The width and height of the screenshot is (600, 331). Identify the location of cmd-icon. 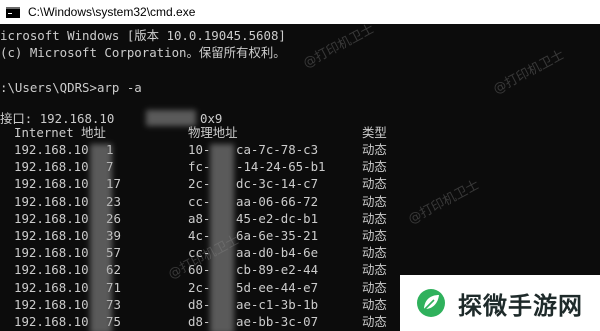
(13, 12).